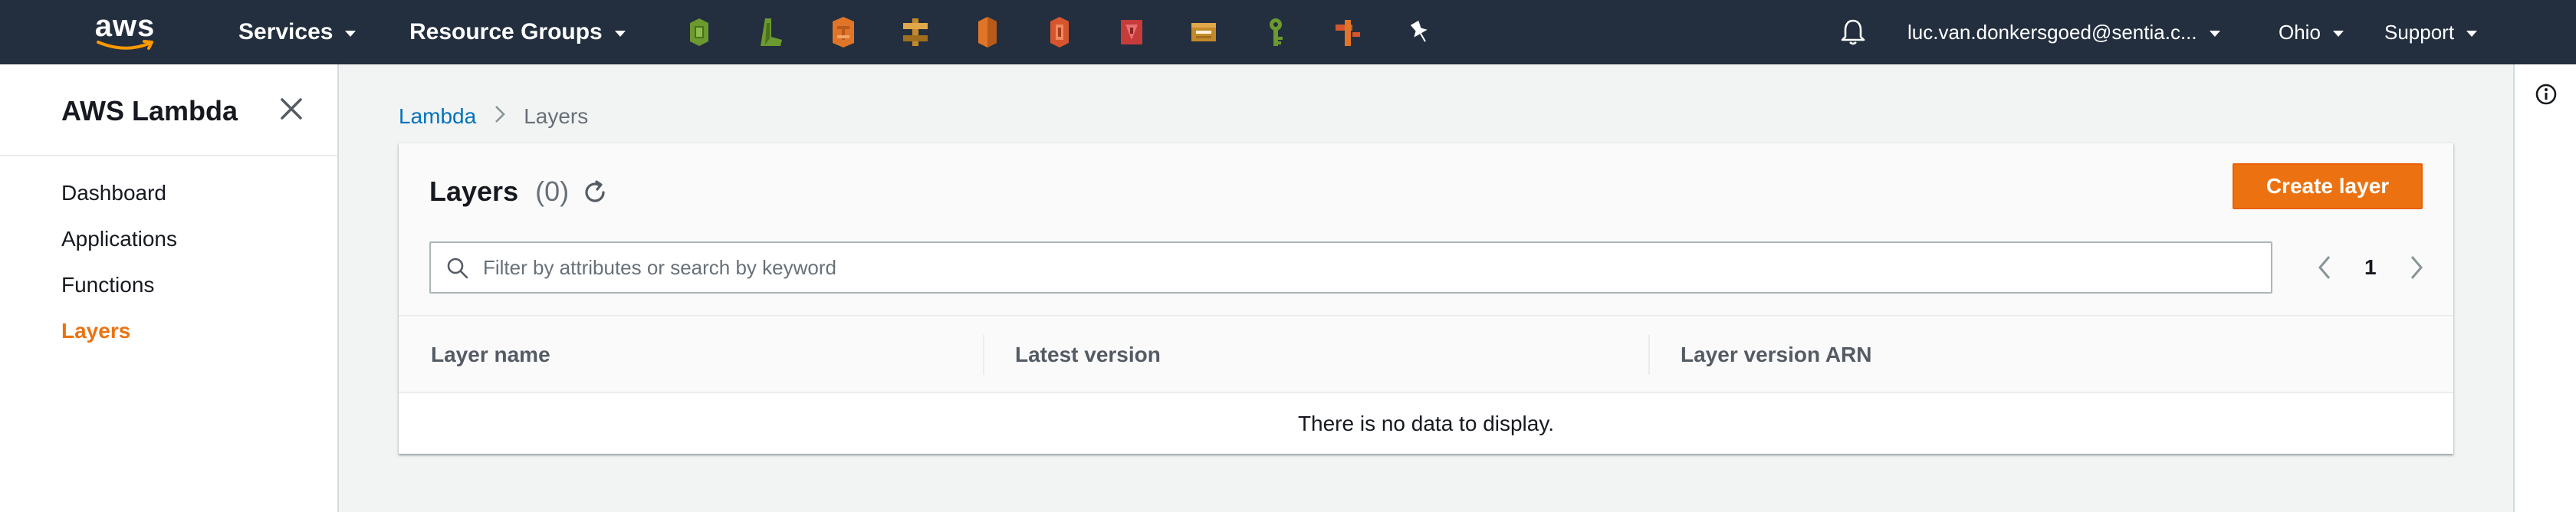 The height and width of the screenshot is (512, 2576). Describe the element at coordinates (1276, 32) in the screenshot. I see `iam-icon` at that location.